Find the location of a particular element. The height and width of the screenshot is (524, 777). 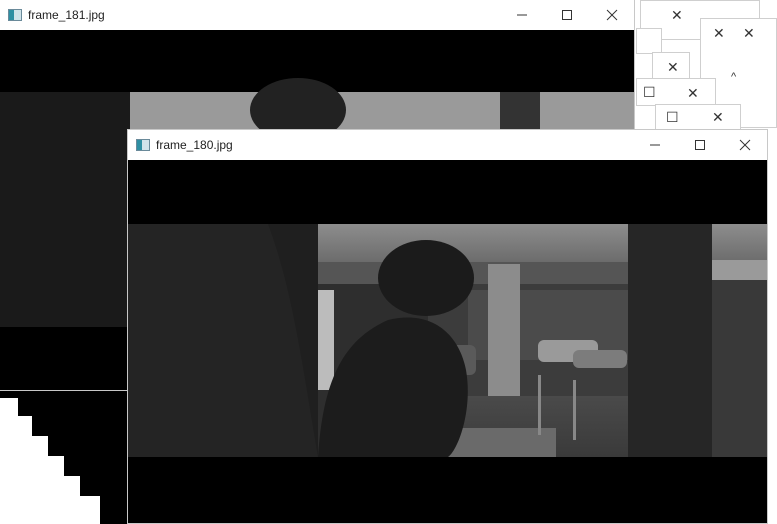

window-title: frame_181.jpg is located at coordinates (66, 15).